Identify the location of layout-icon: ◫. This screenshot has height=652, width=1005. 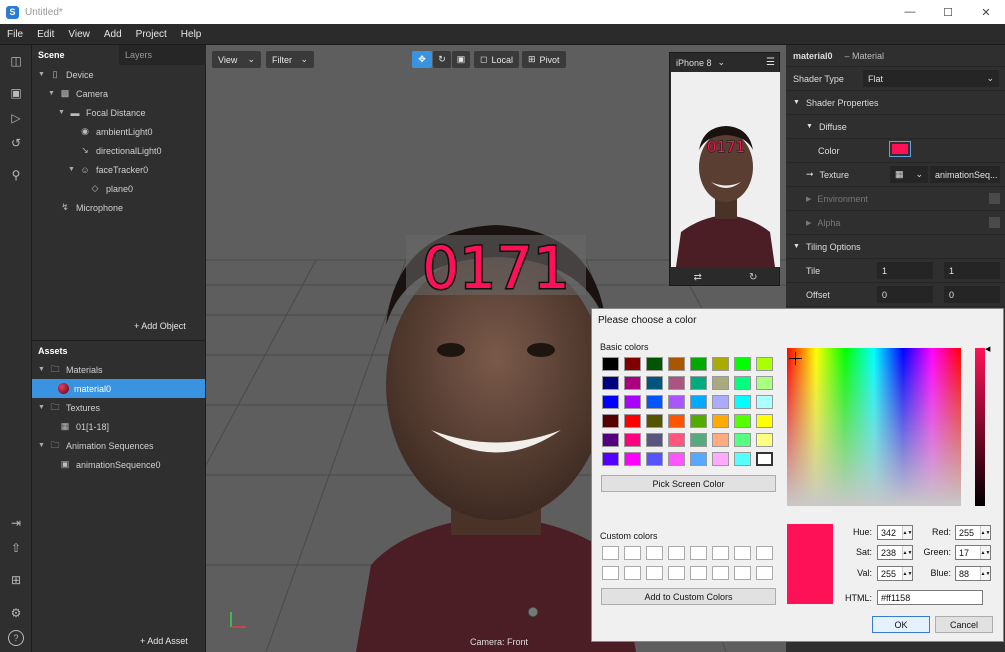
(16, 61).